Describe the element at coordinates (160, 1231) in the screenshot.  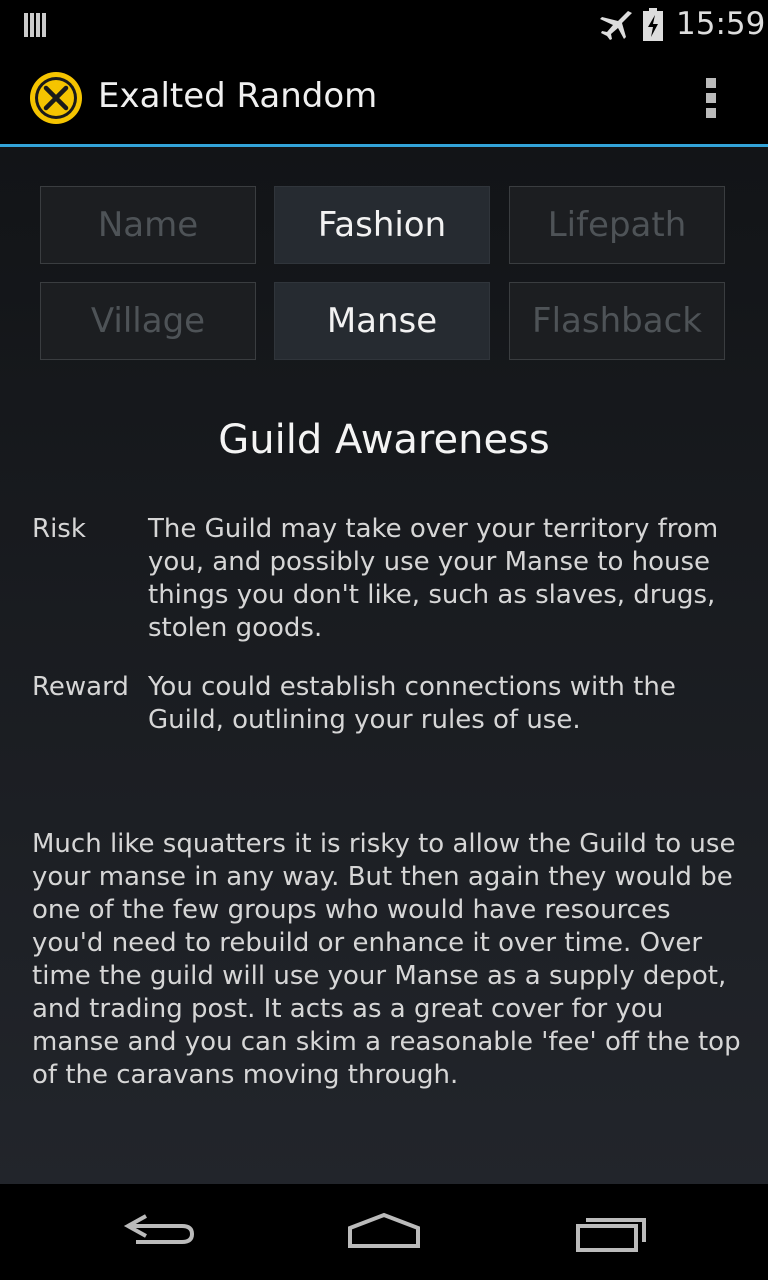
I see `back-icon` at that location.